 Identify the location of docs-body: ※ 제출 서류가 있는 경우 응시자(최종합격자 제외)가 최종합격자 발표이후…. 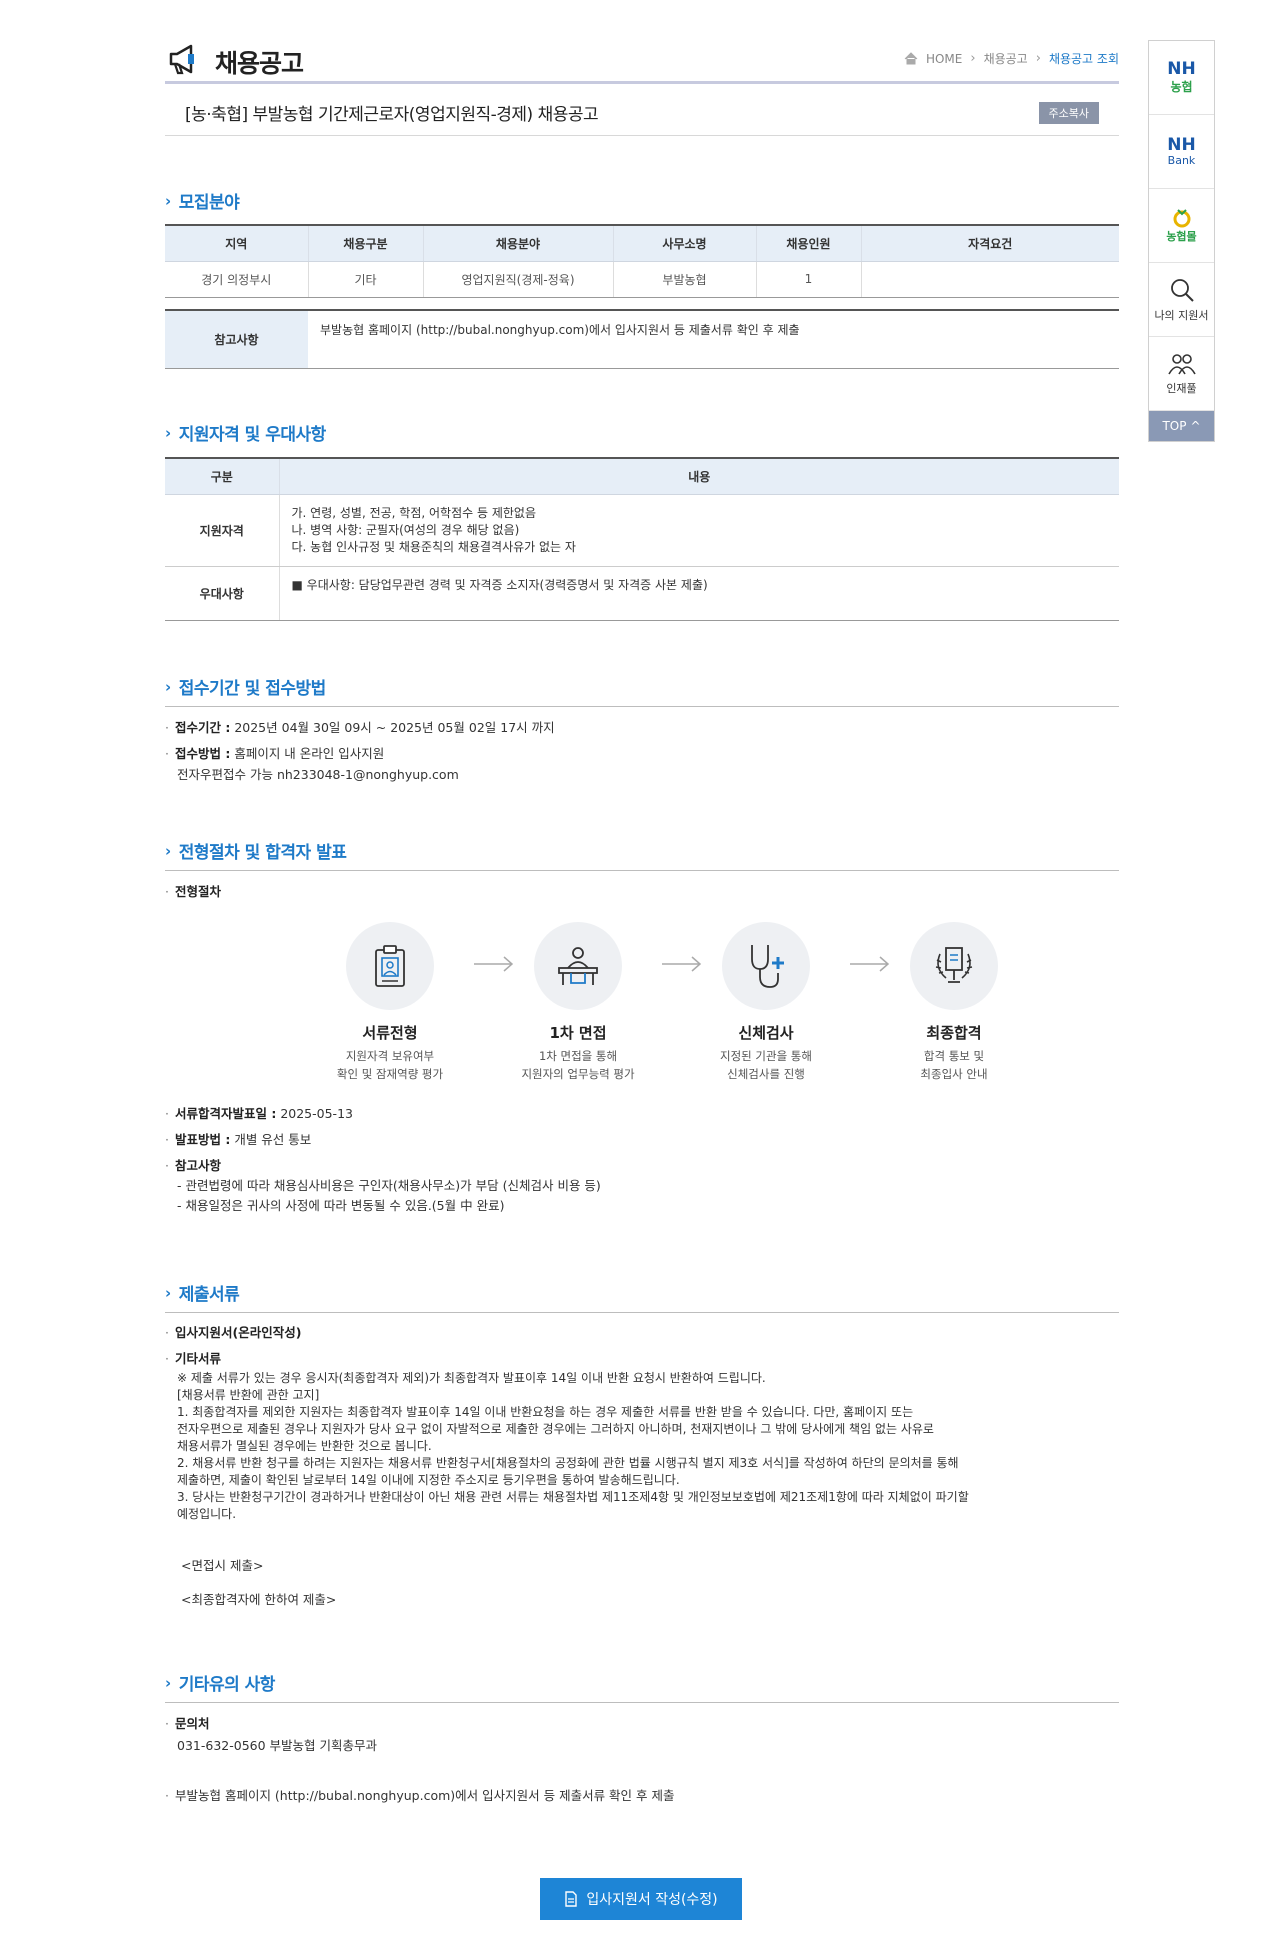
(642, 1446).